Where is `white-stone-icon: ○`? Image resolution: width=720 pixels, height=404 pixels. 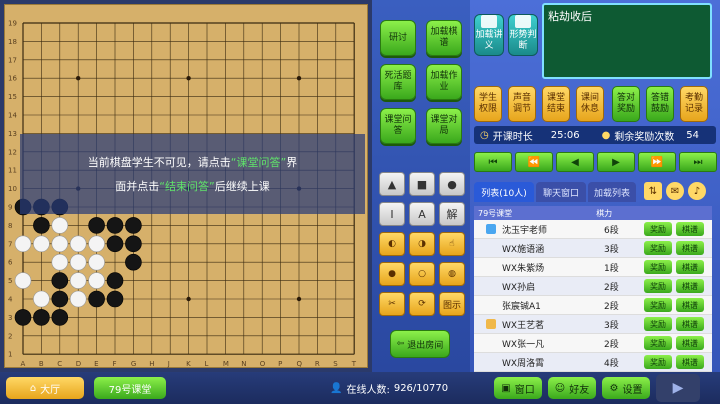
white-stone-icon: ○ is located at coordinates (422, 274).